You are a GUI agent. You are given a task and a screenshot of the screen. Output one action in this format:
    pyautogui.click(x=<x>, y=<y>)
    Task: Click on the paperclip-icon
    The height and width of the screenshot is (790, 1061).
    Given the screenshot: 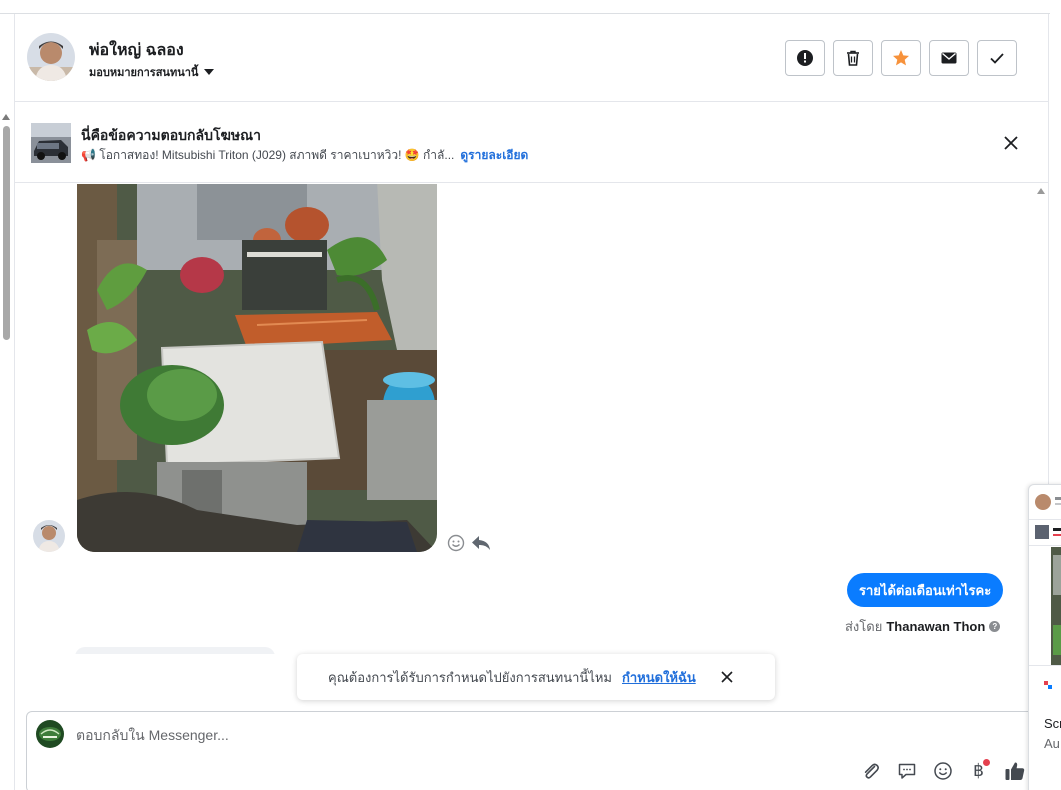 What is the action you would take?
    pyautogui.click(x=871, y=771)
    